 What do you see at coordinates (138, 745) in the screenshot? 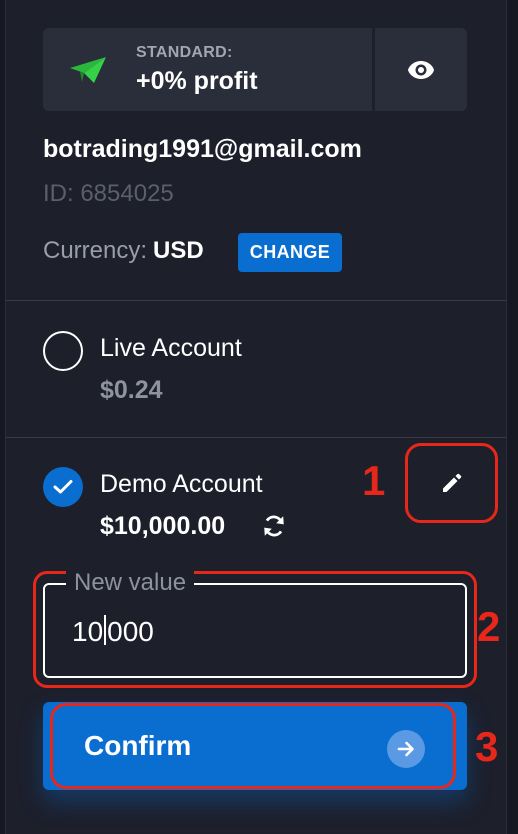
I see `confirm-label: Confirm` at bounding box center [138, 745].